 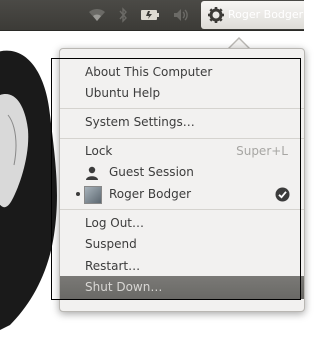 I want to click on session-menu-button: Roger Bodger, so click(x=252, y=15).